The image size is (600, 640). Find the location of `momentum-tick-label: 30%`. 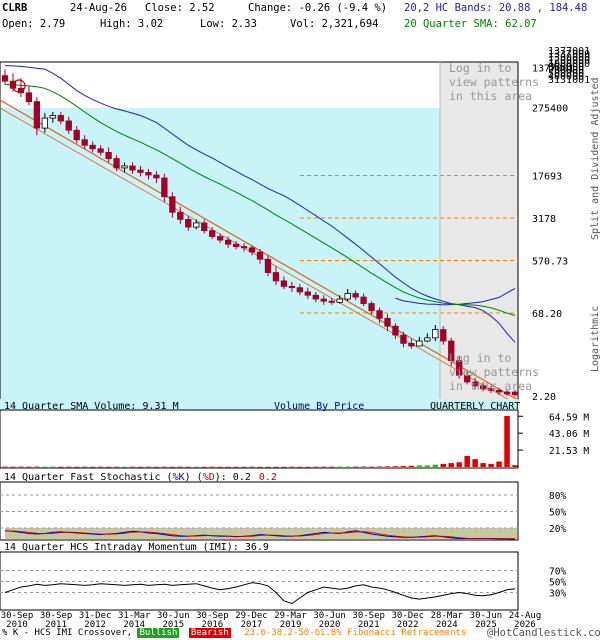

momentum-tick-label: 30% is located at coordinates (557, 594).